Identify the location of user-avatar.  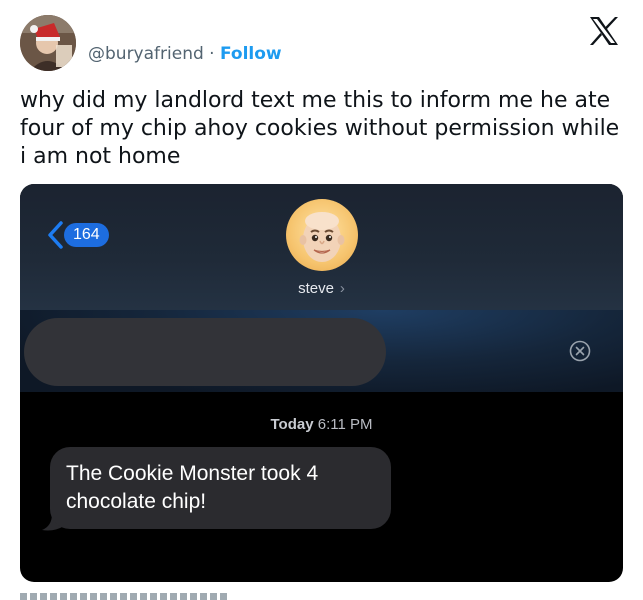
(48, 43).